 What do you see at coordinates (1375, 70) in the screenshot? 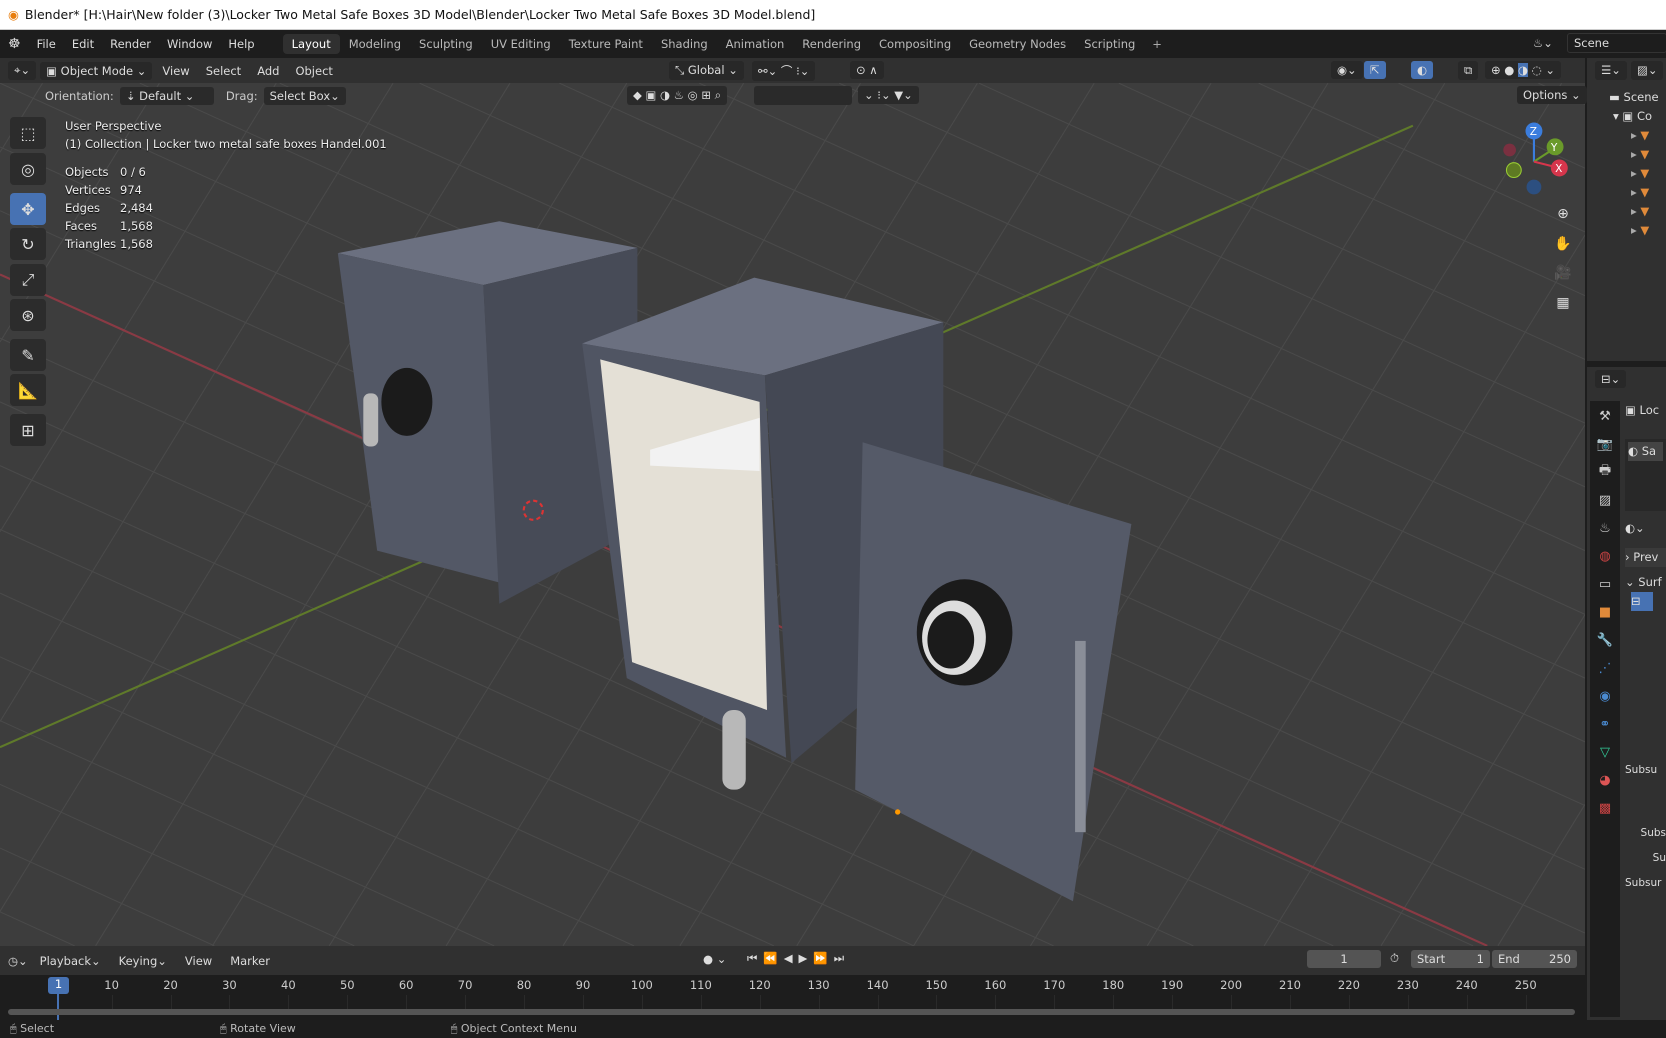
I see `gizmo-toggle-icon: ⇱` at bounding box center [1375, 70].